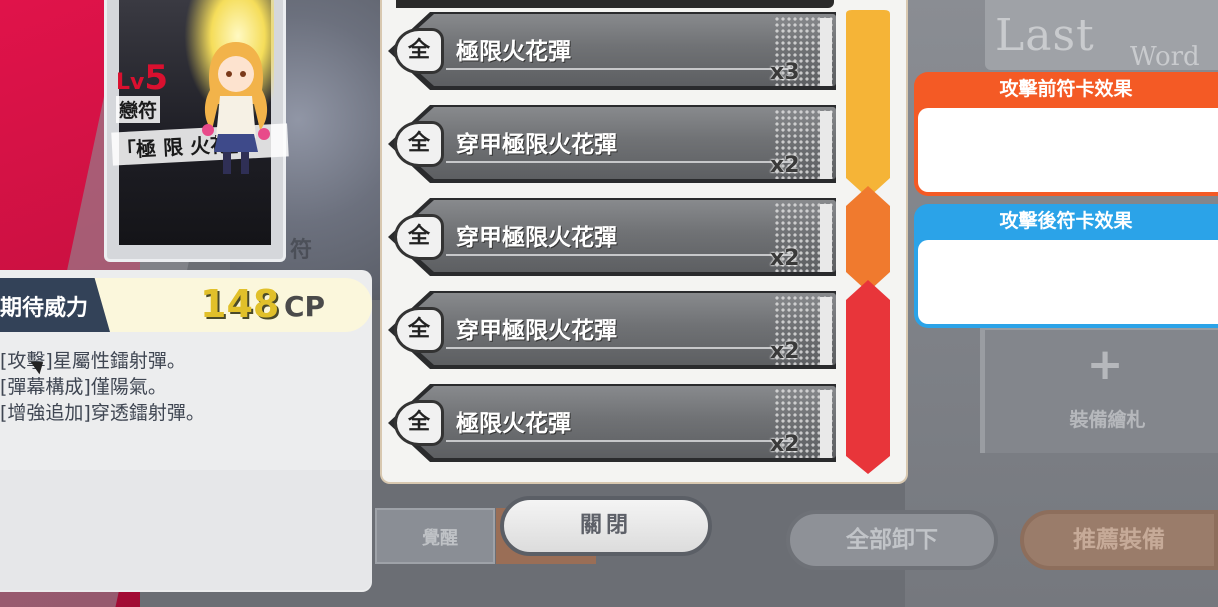 This screenshot has height=607, width=1218. What do you see at coordinates (305, 306) in the screenshot?
I see `power-unit: CP` at bounding box center [305, 306].